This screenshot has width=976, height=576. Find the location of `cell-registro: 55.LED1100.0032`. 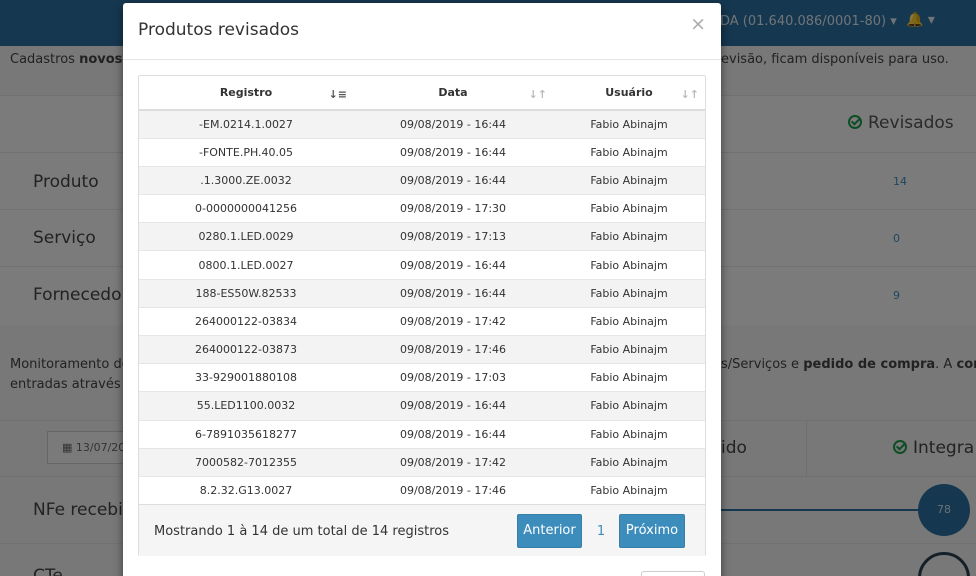

cell-registro: 55.LED1100.0032 is located at coordinates (246, 406).